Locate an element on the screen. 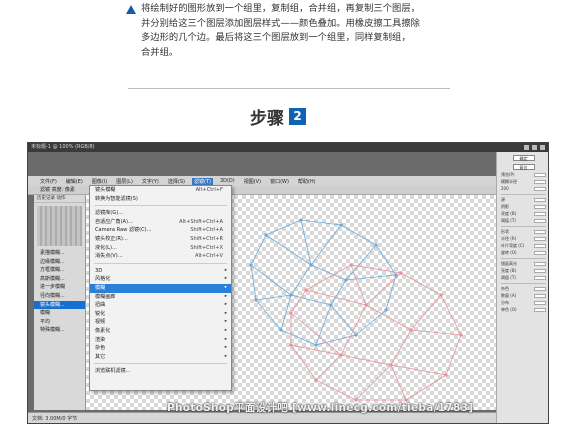  blur-filter-item: 平均 is located at coordinates (59, 322).